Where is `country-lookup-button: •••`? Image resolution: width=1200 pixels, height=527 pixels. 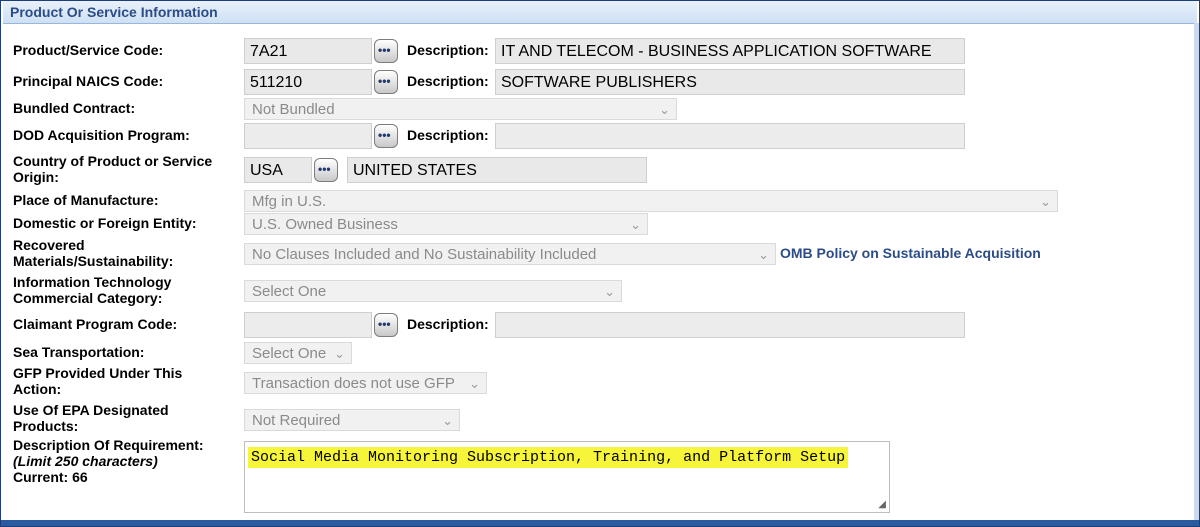
country-lookup-button: ••• is located at coordinates (326, 170).